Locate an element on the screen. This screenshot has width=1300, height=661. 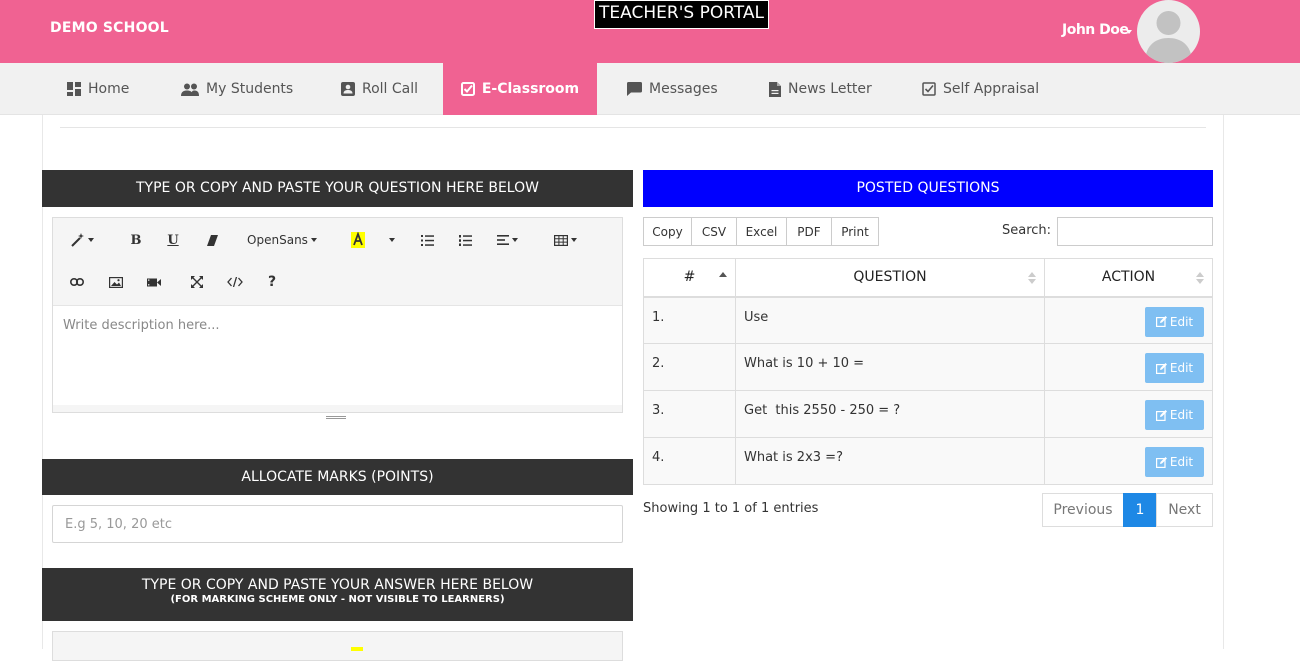
print-button: Print is located at coordinates (855, 231).